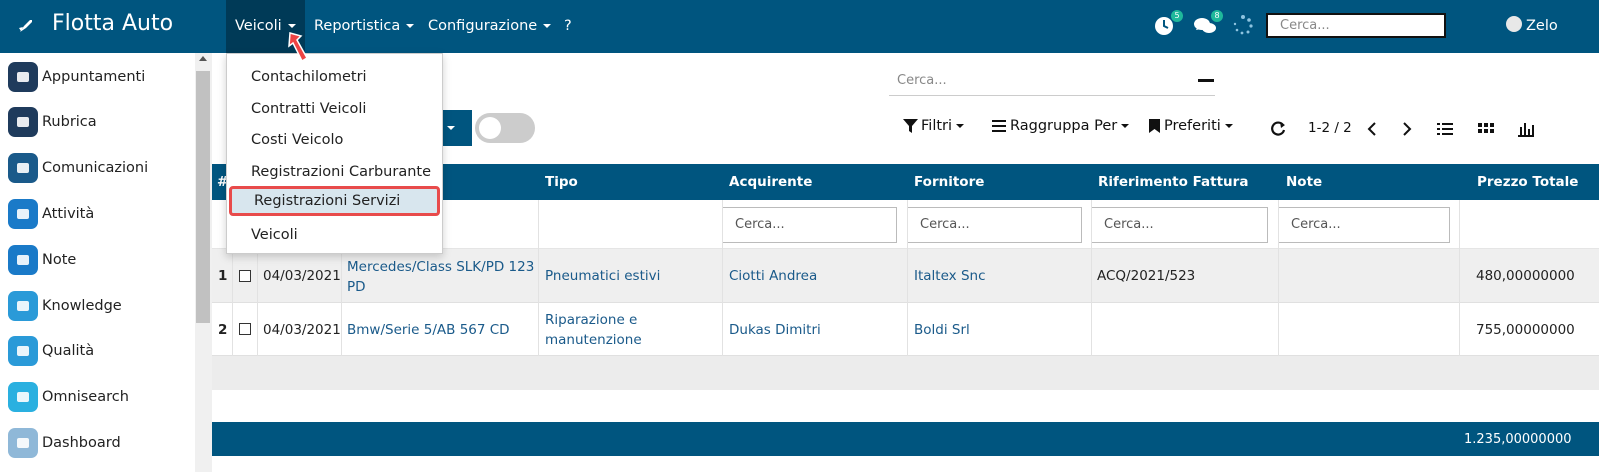  What do you see at coordinates (357, 26) in the screenshot?
I see `nav-reportistica-label: Reportistica` at bounding box center [357, 26].